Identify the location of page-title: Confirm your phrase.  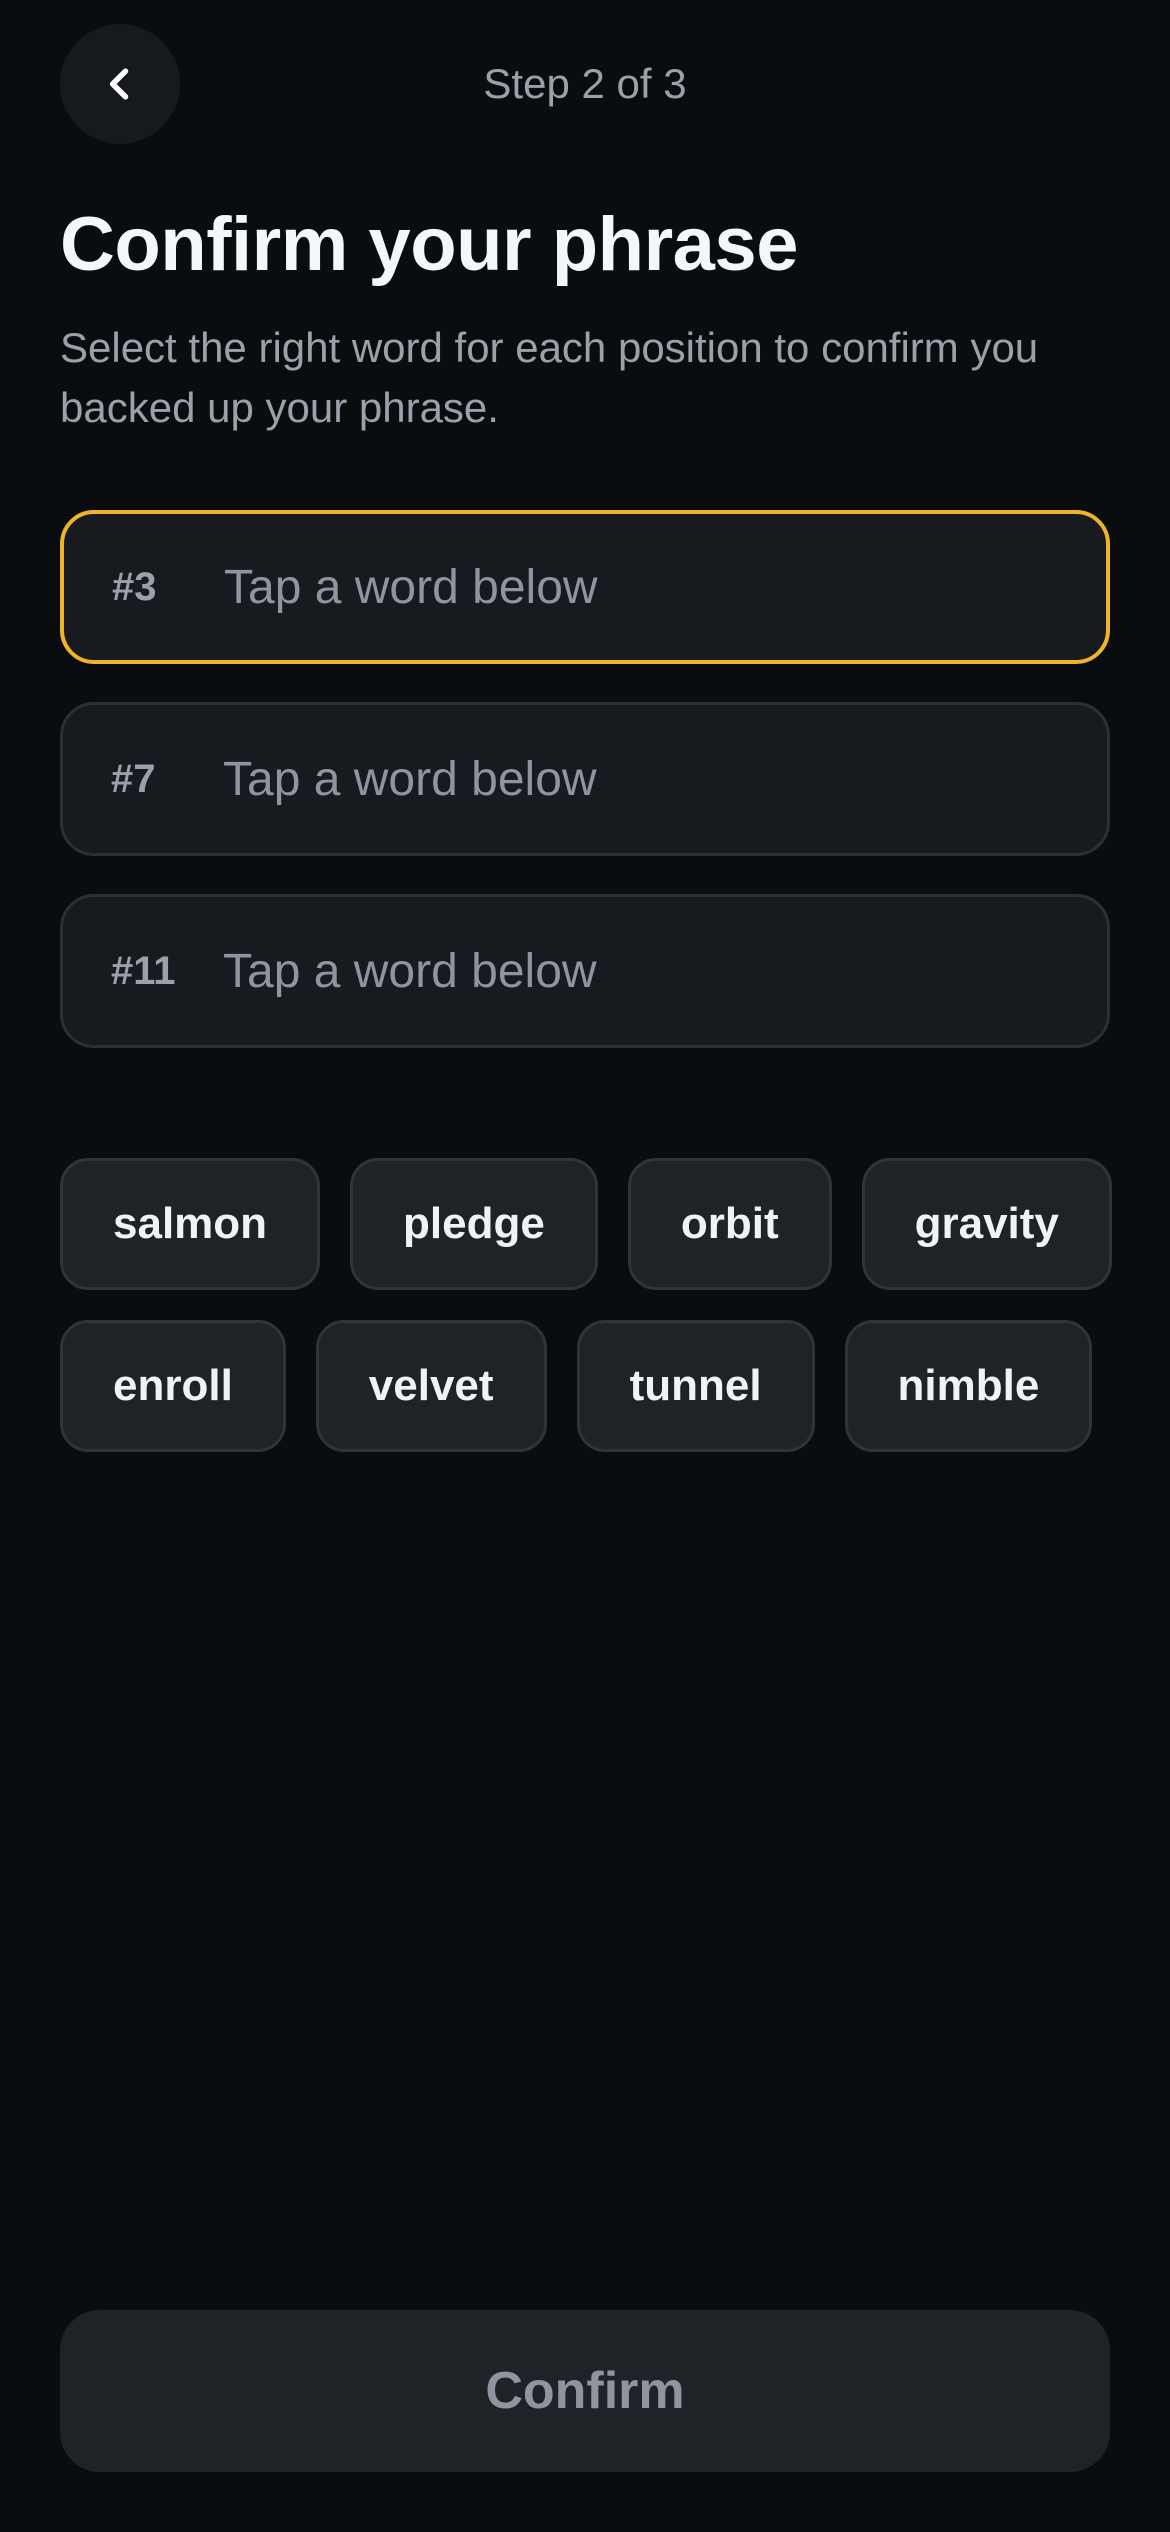
(429, 244).